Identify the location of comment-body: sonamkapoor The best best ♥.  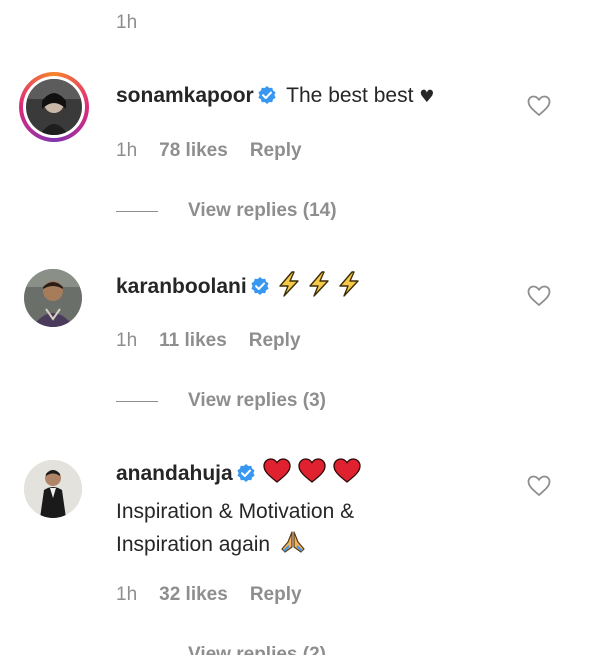
(318, 97).